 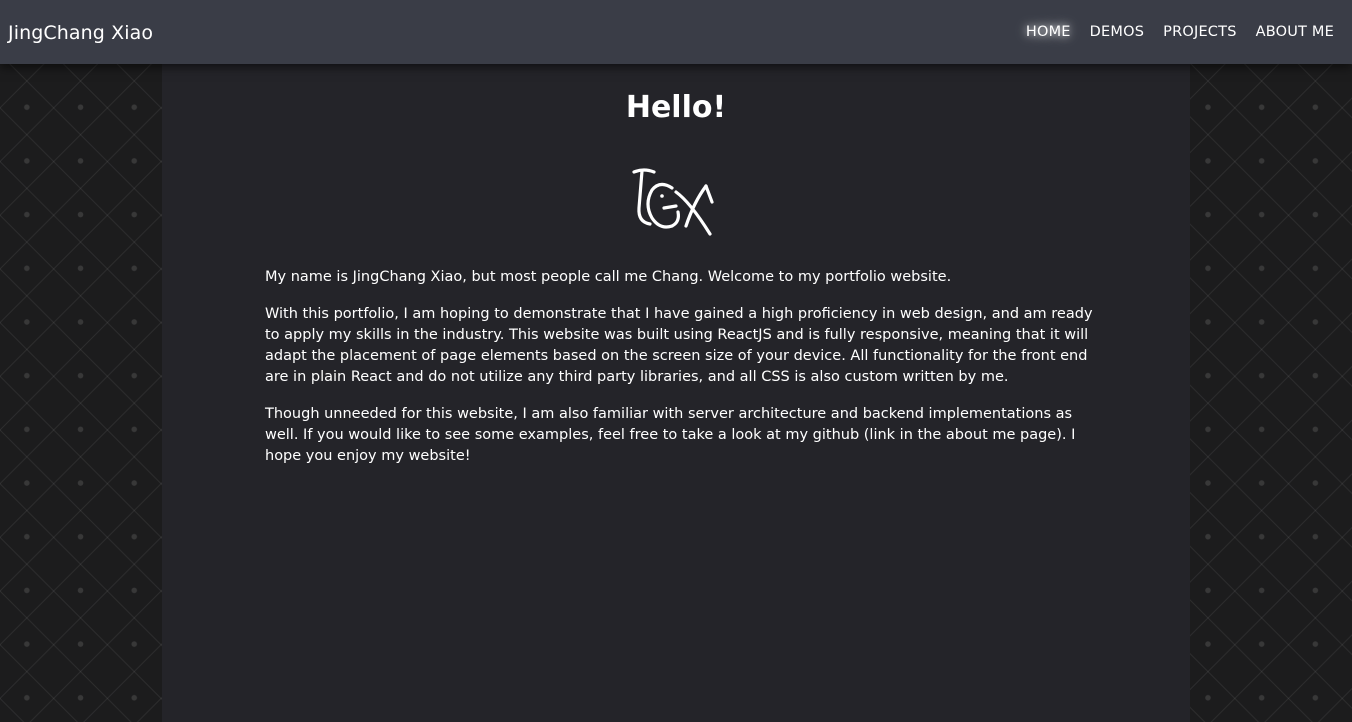 What do you see at coordinates (1295, 32) in the screenshot?
I see `nav-link-about-me: ABOUT ME` at bounding box center [1295, 32].